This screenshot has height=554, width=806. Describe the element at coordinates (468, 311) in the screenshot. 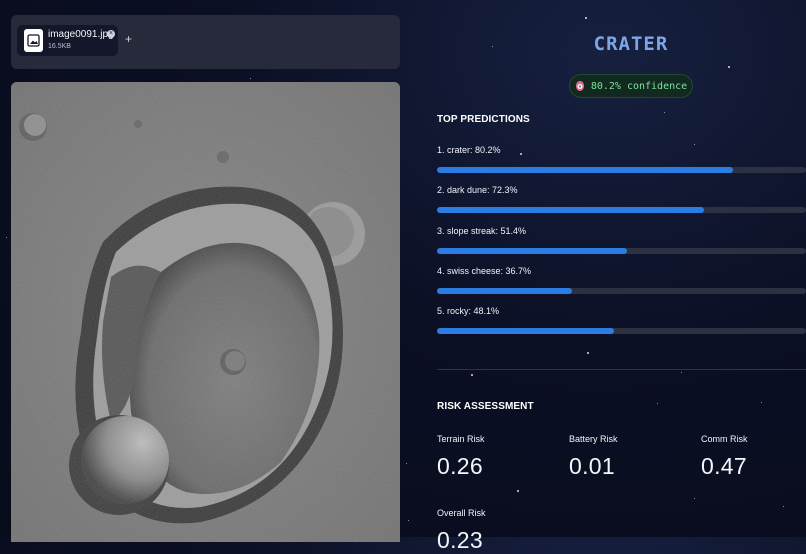

I see `prediction-label: 5. rocky: 48.1%` at that location.